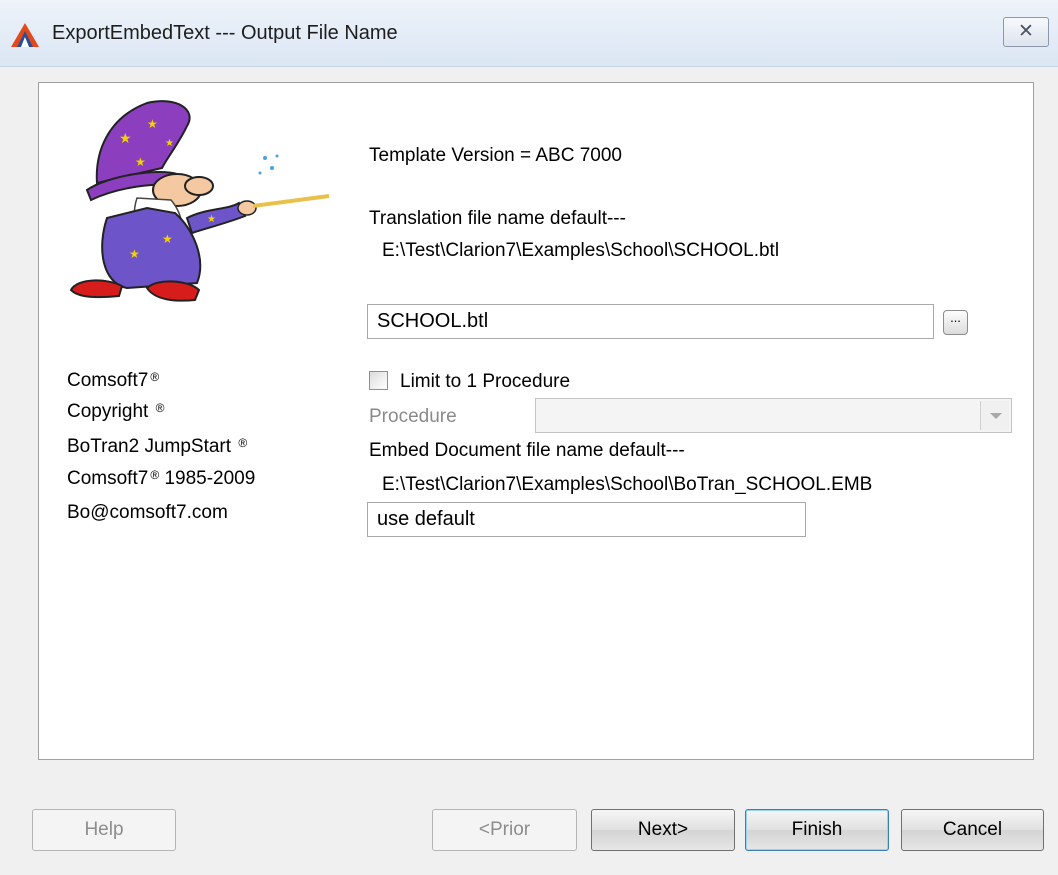 This screenshot has width=1058, height=875. Describe the element at coordinates (25, 35) in the screenshot. I see `app-logo-icon` at that location.